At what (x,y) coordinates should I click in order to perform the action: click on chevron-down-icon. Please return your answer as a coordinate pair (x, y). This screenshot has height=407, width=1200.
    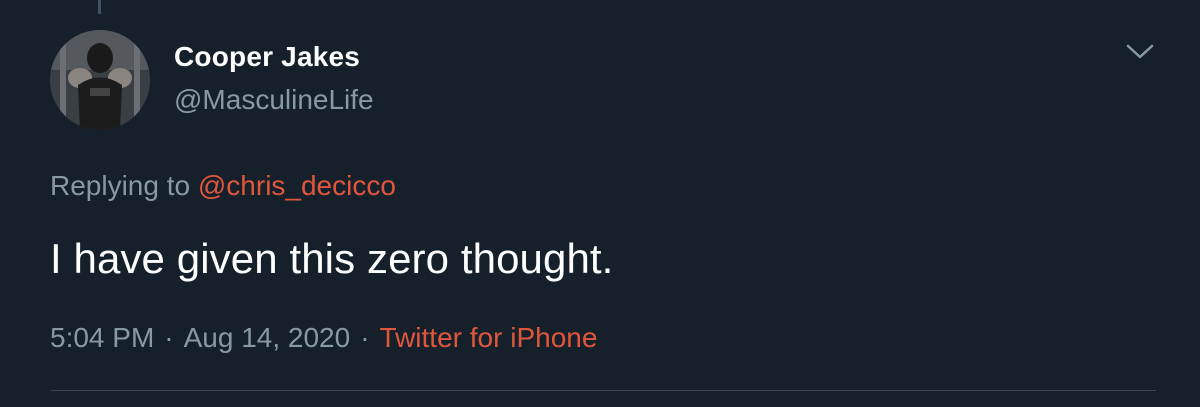
    Looking at the image, I should click on (1140, 52).